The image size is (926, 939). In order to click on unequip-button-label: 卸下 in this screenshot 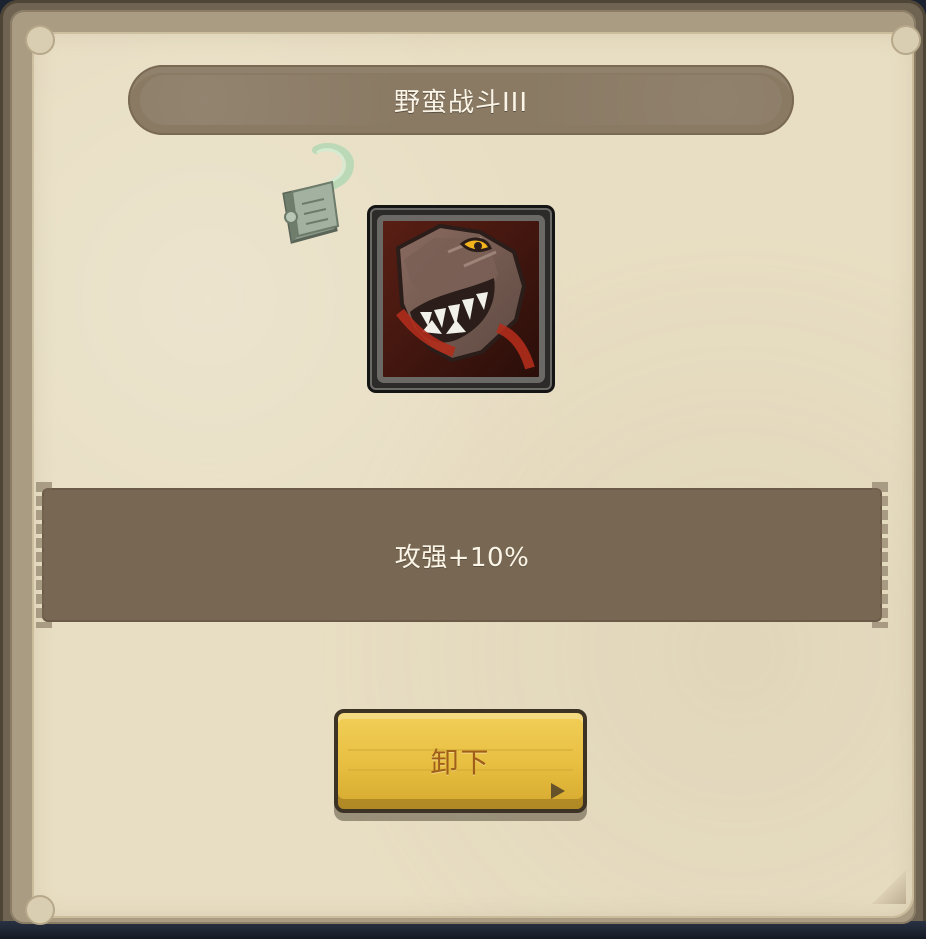, I will do `click(460, 762)`.